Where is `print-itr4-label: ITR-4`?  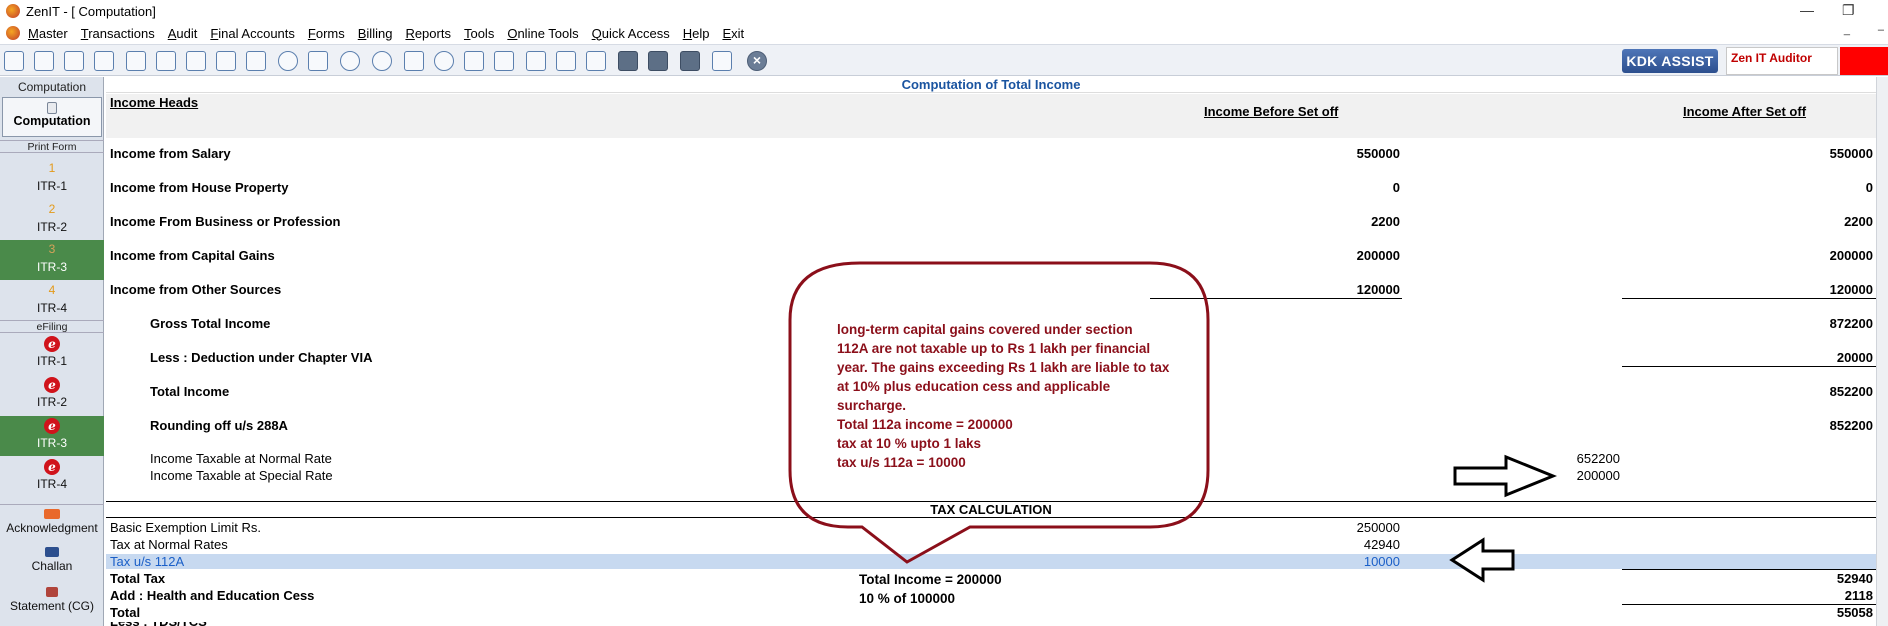 print-itr4-label: ITR-4 is located at coordinates (52, 308).